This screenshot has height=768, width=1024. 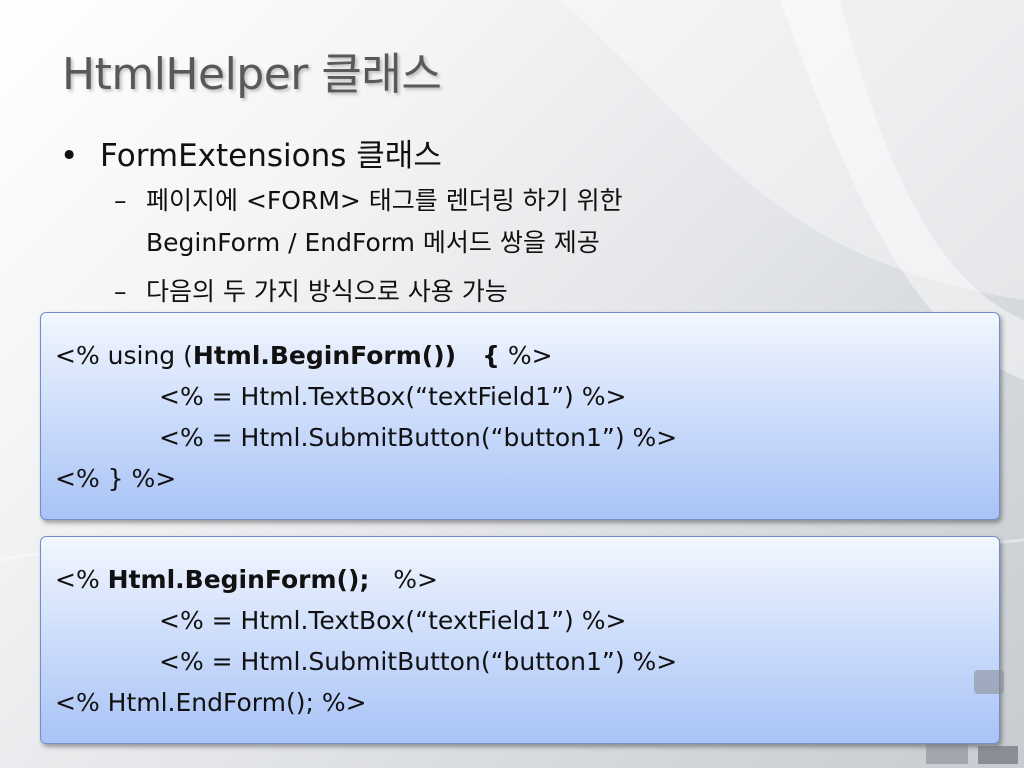 I want to click on code-line: <% Html.BeginForm(); %>, so click(x=527, y=579).